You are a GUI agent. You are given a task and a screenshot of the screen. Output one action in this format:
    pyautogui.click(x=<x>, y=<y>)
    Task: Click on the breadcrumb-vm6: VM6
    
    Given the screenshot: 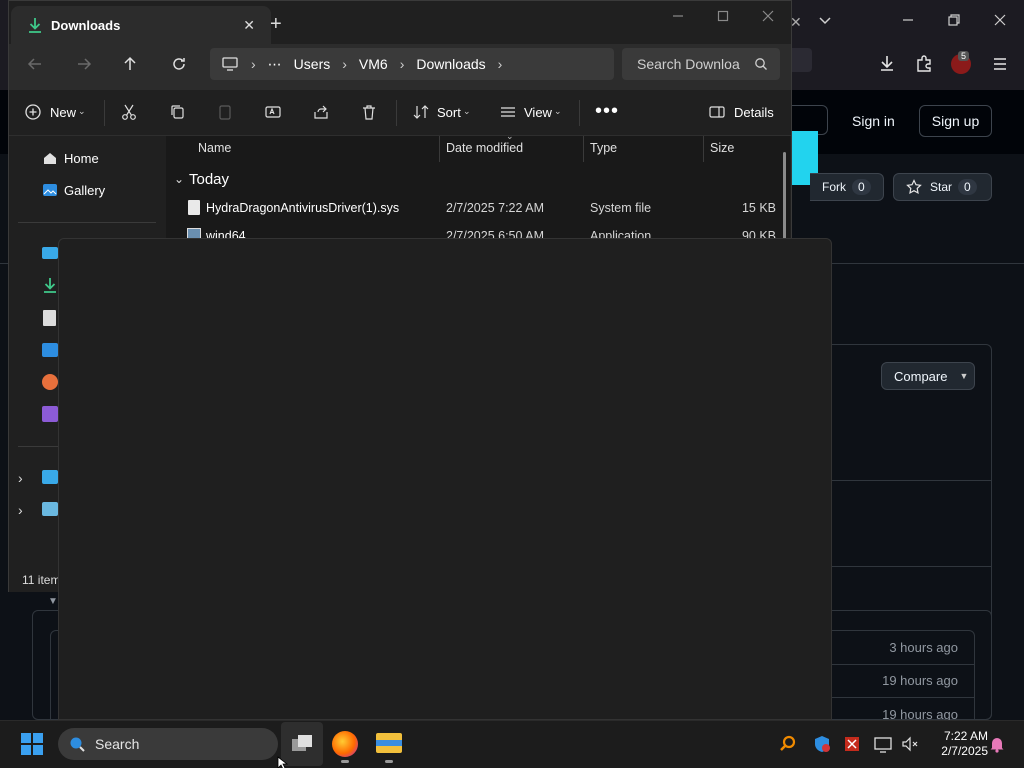 What is the action you would take?
    pyautogui.click(x=373, y=64)
    